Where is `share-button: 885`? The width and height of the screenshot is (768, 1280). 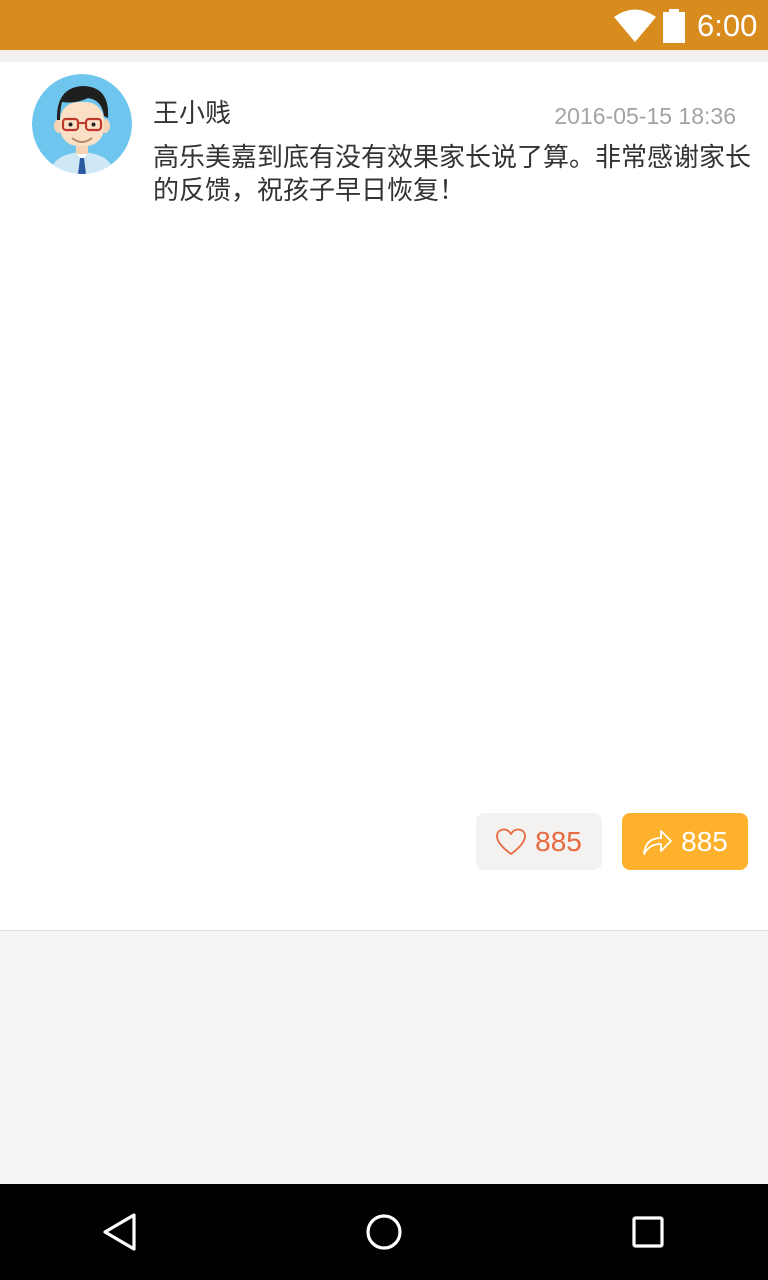 share-button: 885 is located at coordinates (685, 841).